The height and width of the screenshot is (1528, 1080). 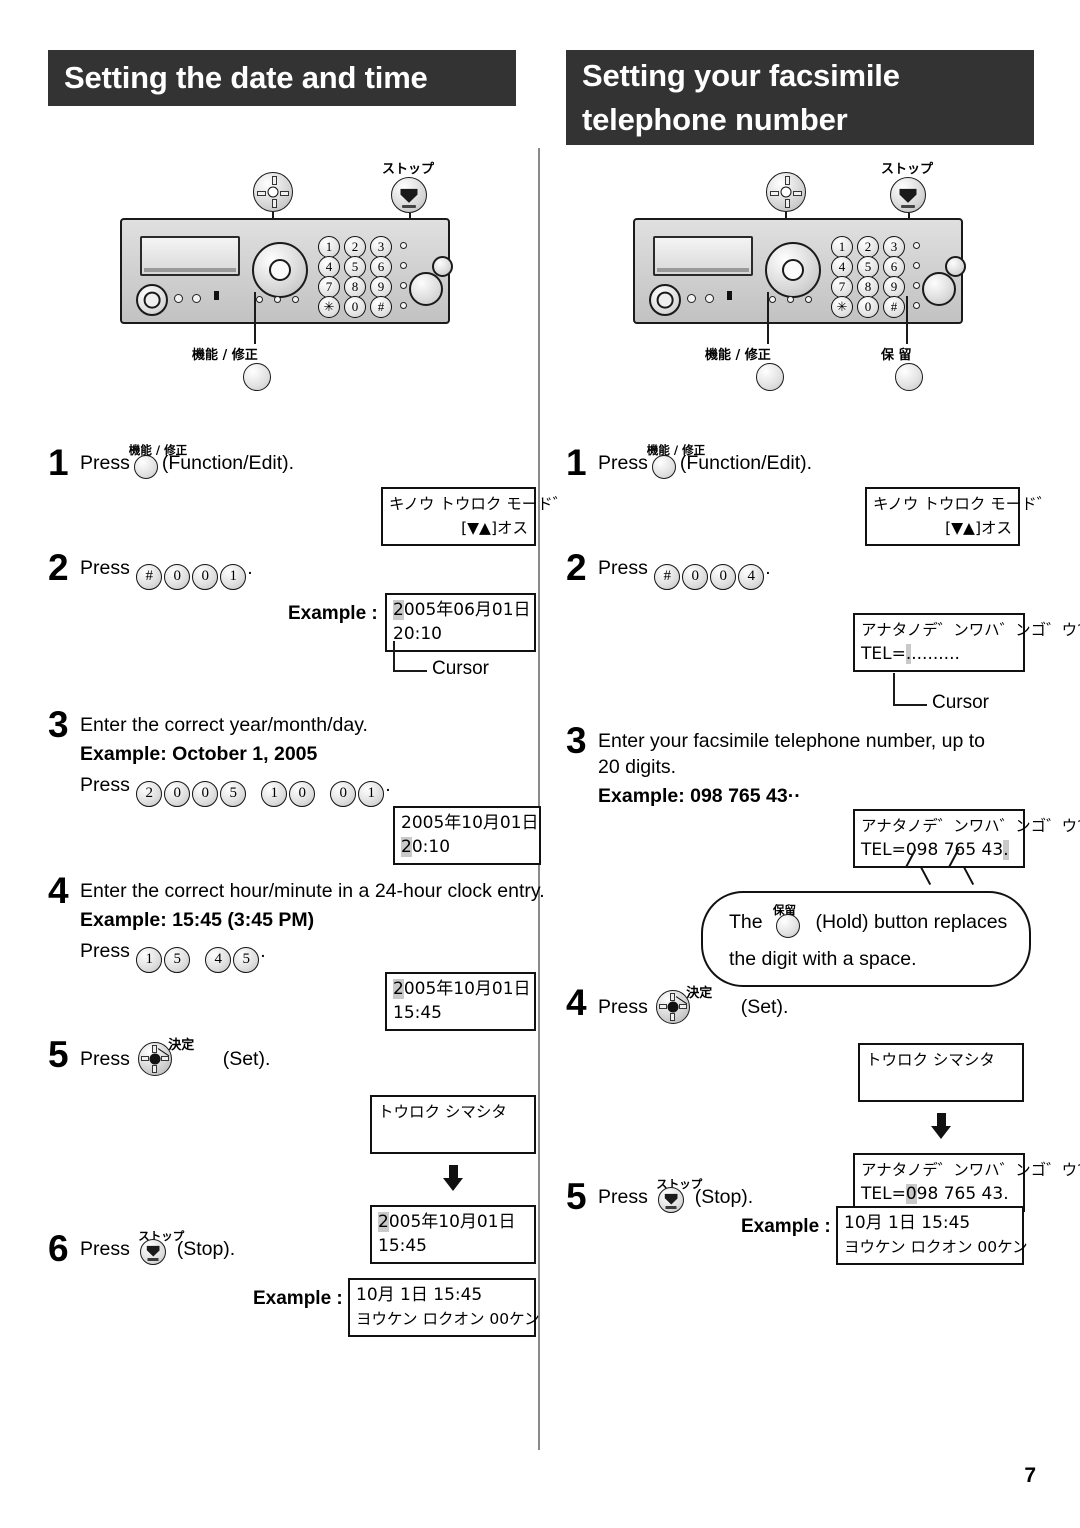 I want to click on right-step-2-text: Press #0 0 4., so click(x=822, y=572).